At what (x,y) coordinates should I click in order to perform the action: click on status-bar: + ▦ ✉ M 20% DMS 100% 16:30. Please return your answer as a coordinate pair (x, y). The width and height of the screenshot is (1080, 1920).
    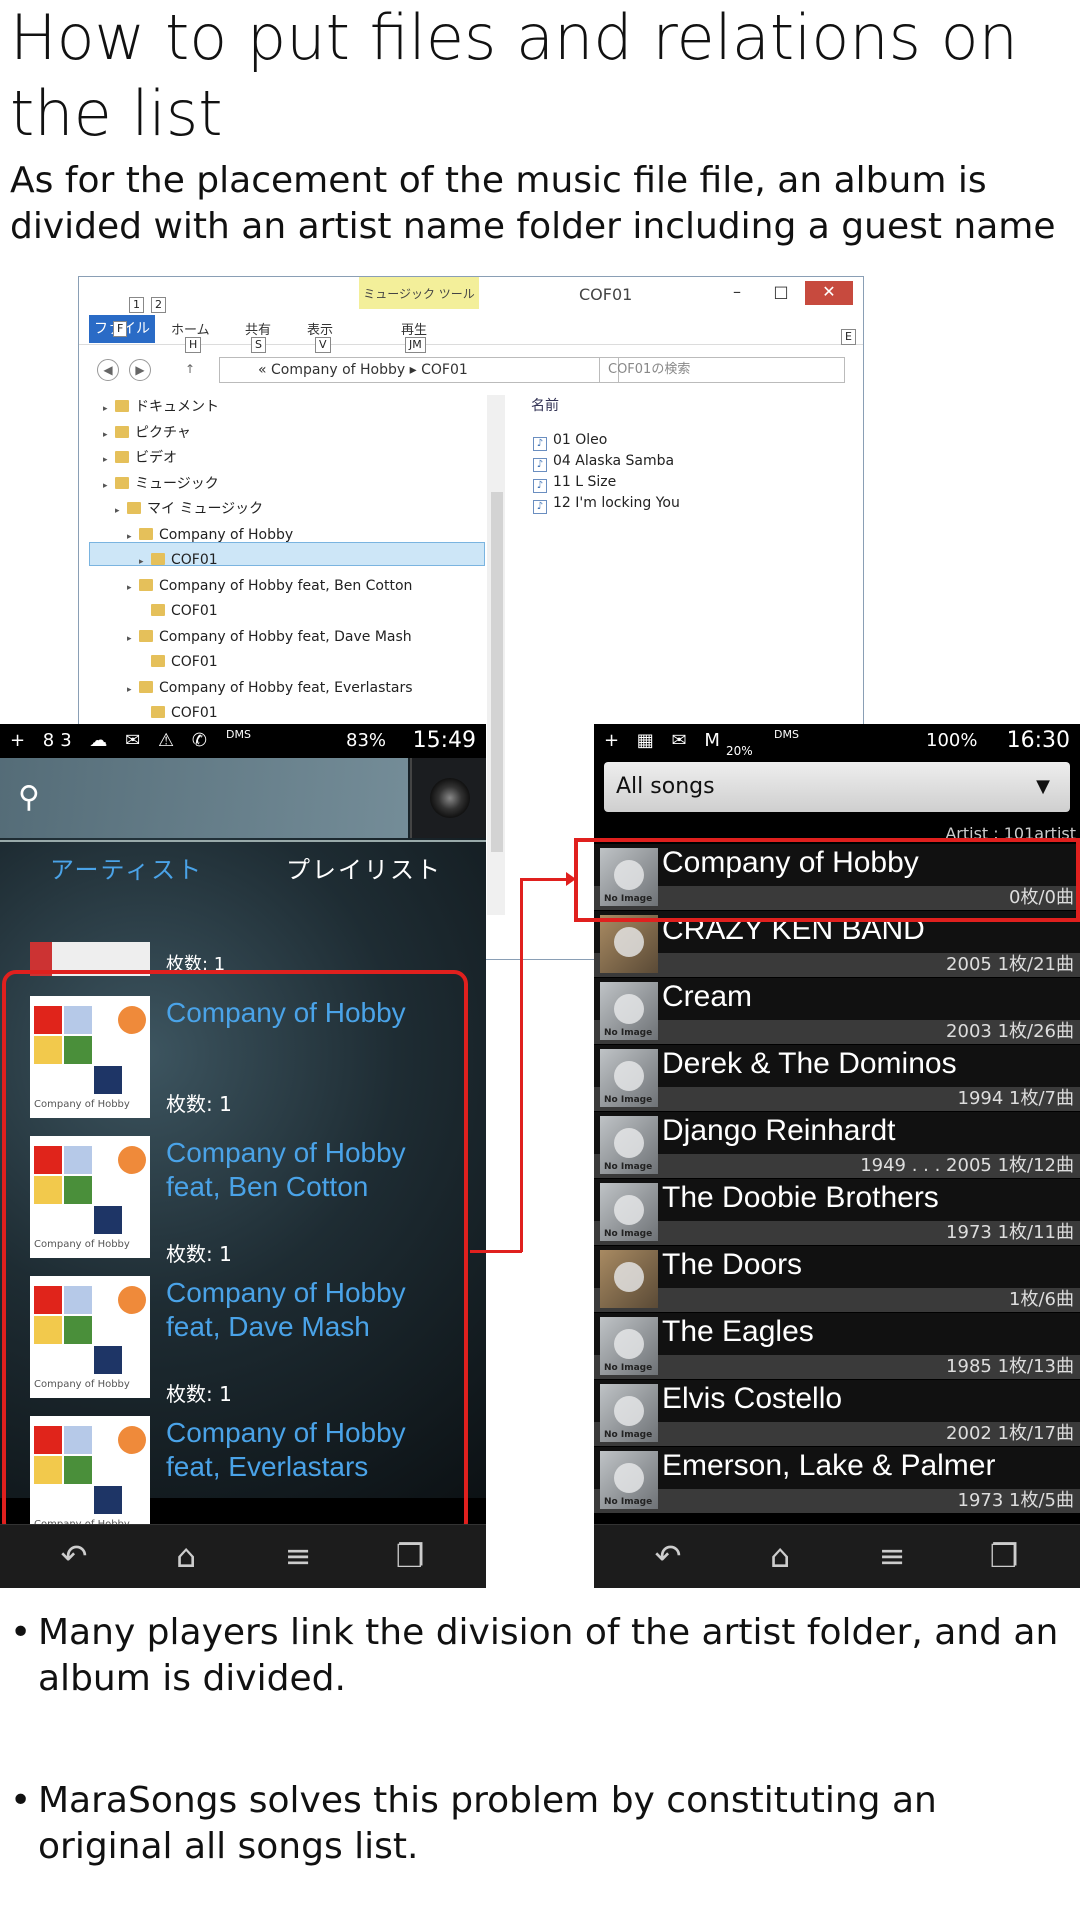
    Looking at the image, I should click on (837, 741).